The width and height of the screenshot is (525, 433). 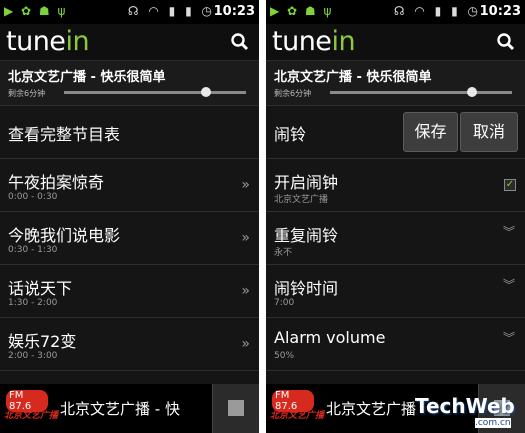 What do you see at coordinates (395, 132) in the screenshot?
I see `alarm-header-row: 闹铃 保存 取消` at bounding box center [395, 132].